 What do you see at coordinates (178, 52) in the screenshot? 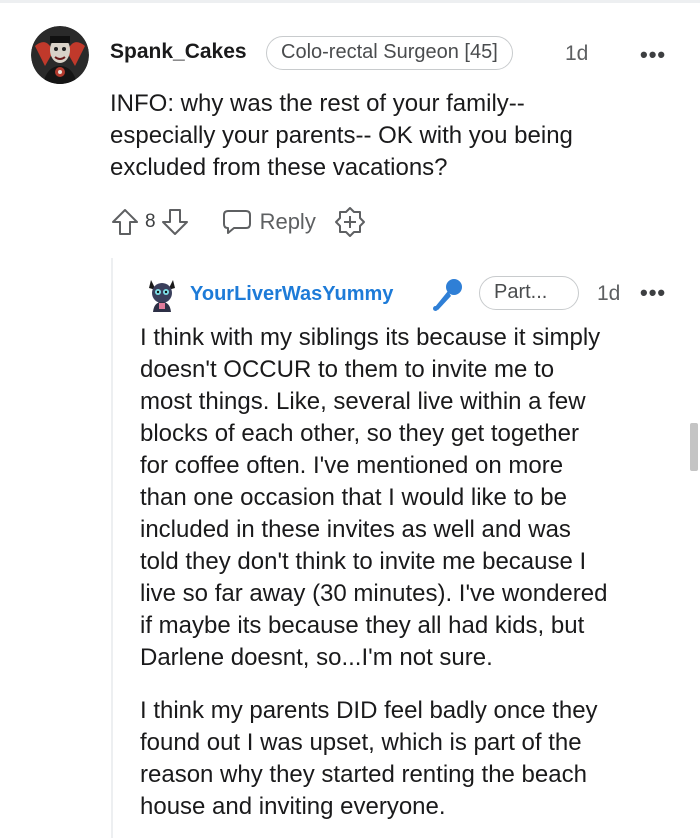
I see `comment-author: Spank_Cakes` at bounding box center [178, 52].